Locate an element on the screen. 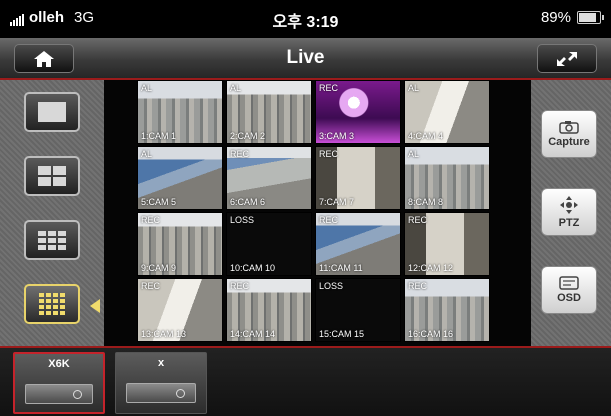  camera-tile-3: REC 3:CAM 3 is located at coordinates (358, 112).